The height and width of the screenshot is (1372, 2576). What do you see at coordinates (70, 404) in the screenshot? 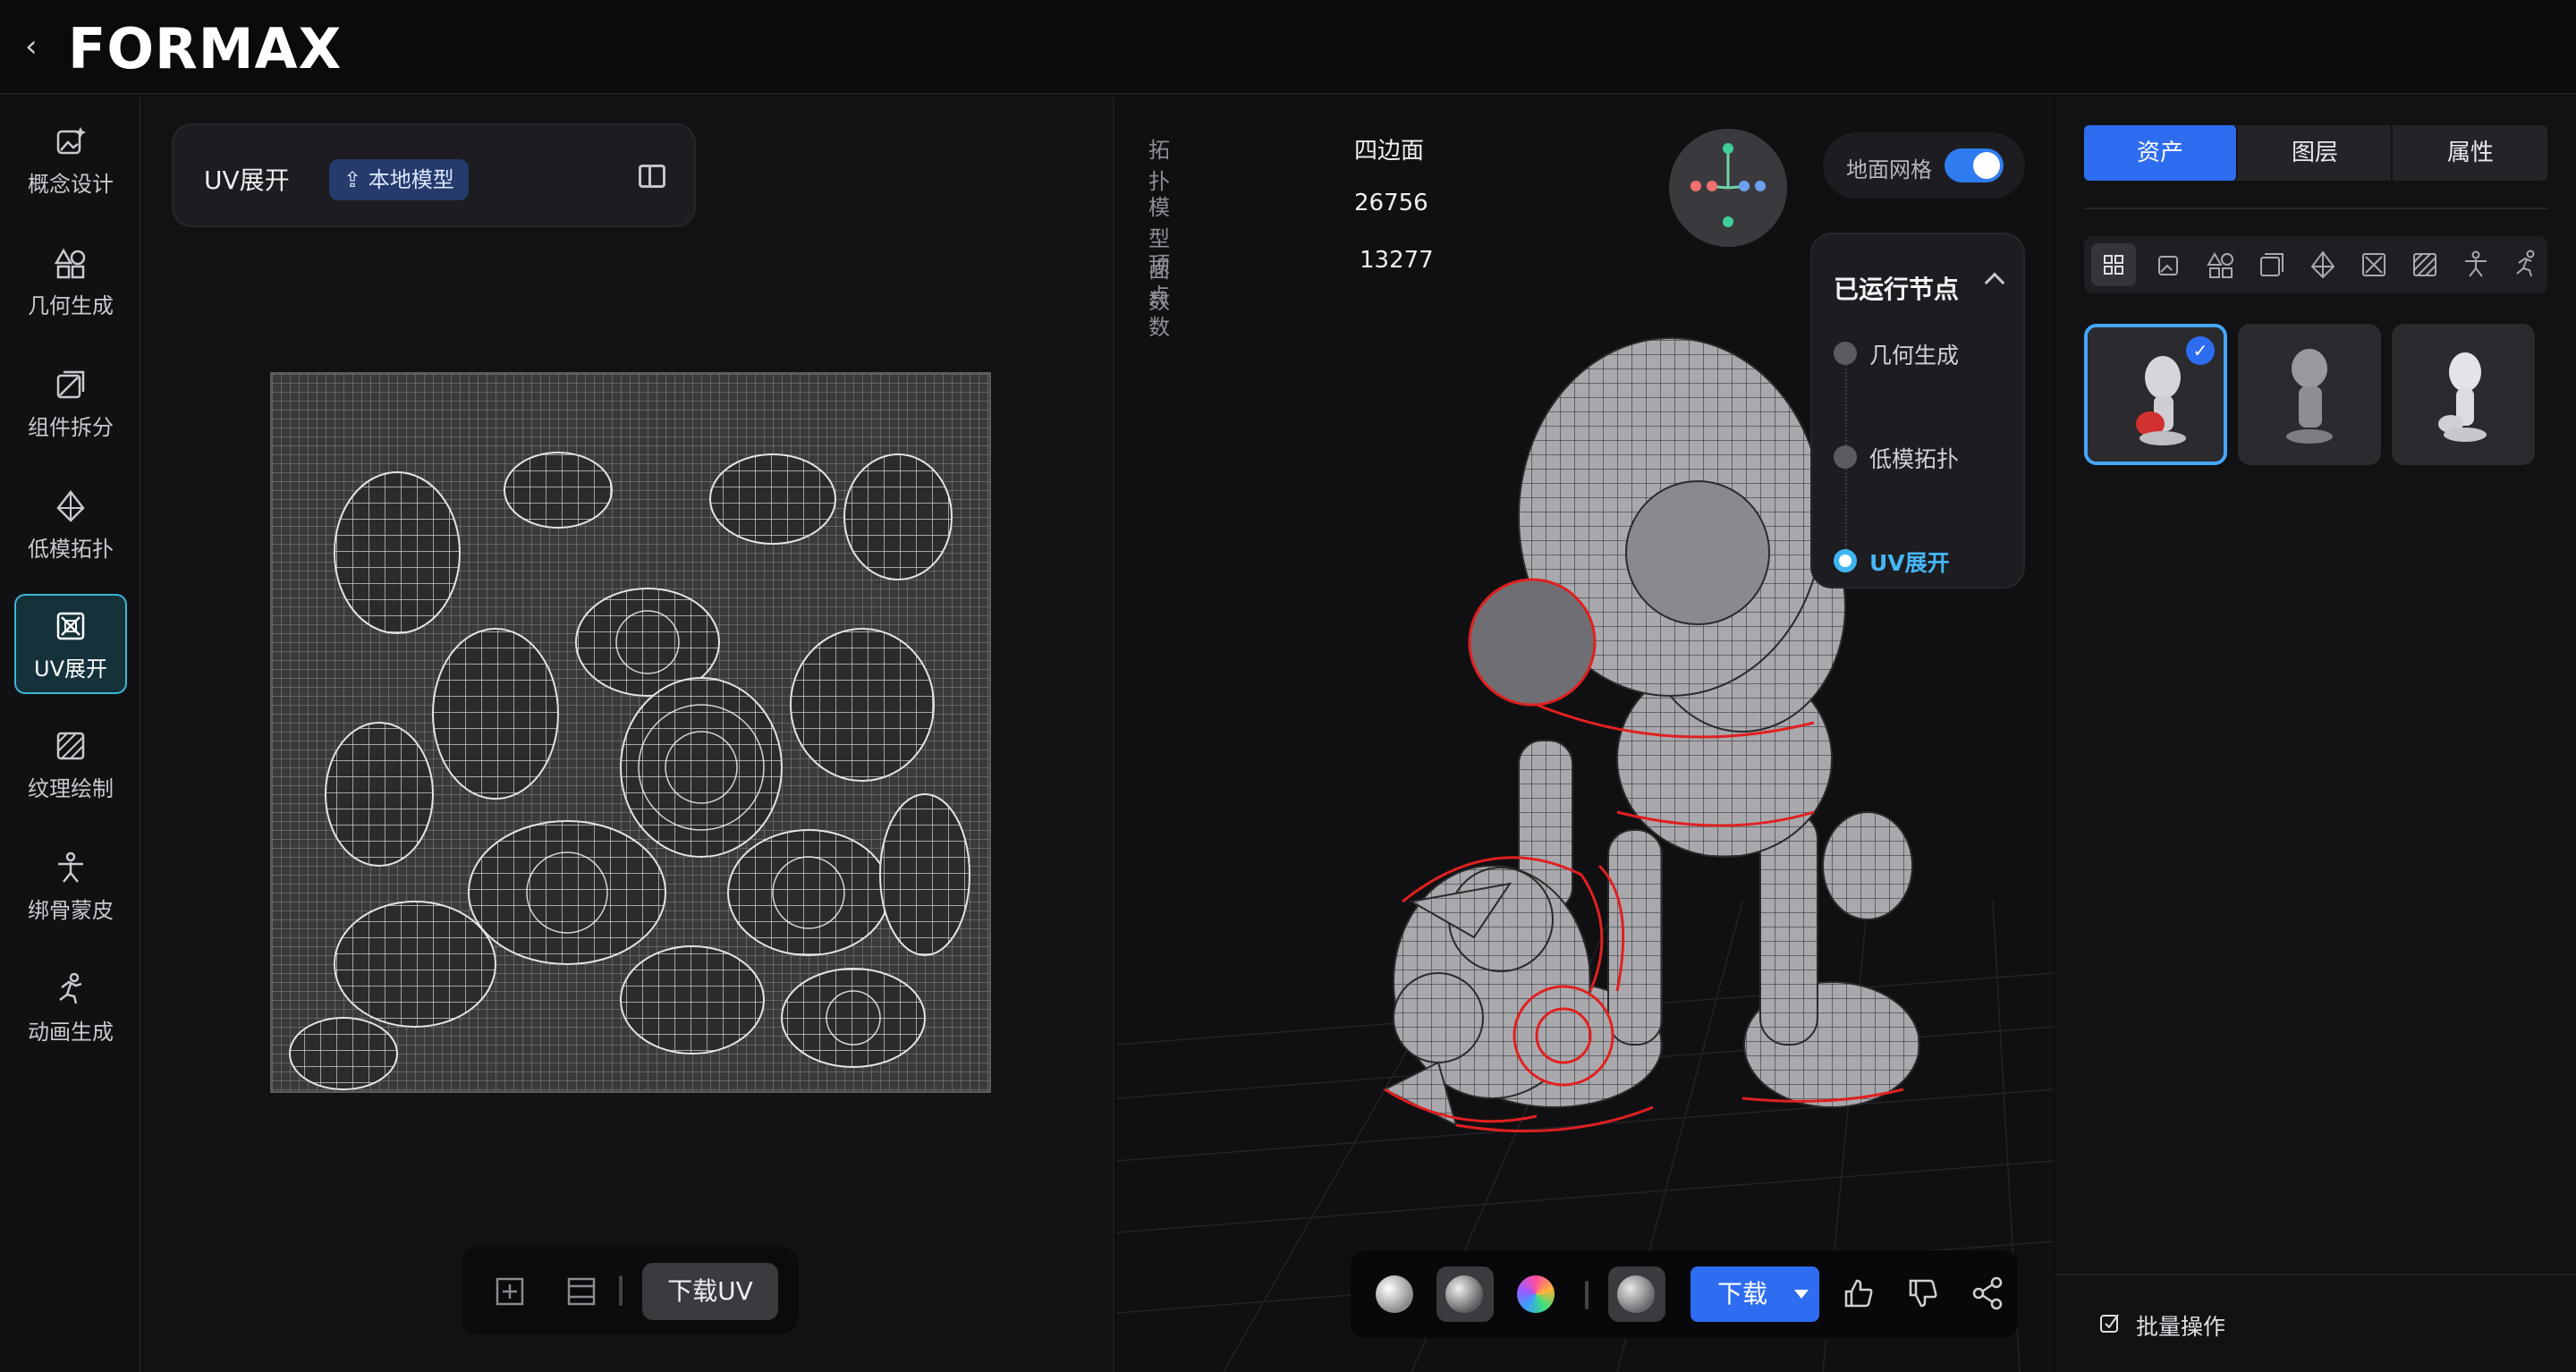
I see `sidebar-item-component-split: 组件拆分` at bounding box center [70, 404].